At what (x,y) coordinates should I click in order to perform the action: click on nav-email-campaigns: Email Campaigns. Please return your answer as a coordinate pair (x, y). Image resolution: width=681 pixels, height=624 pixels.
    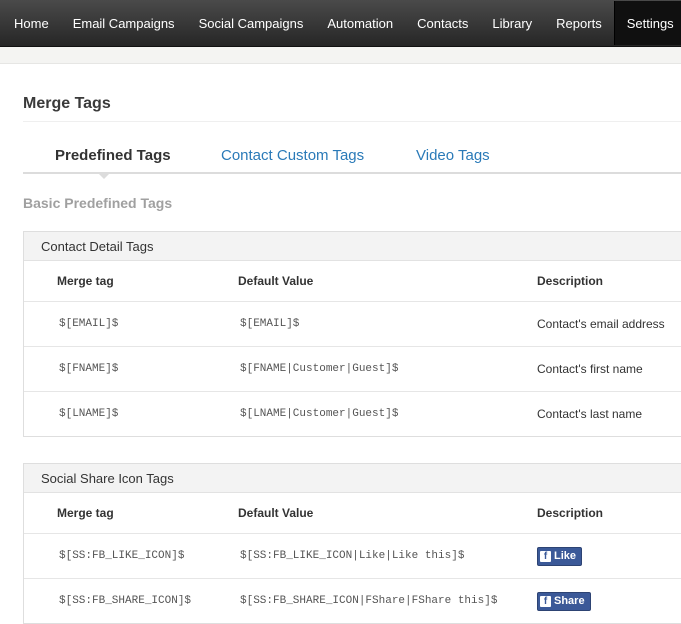
    Looking at the image, I should click on (124, 23).